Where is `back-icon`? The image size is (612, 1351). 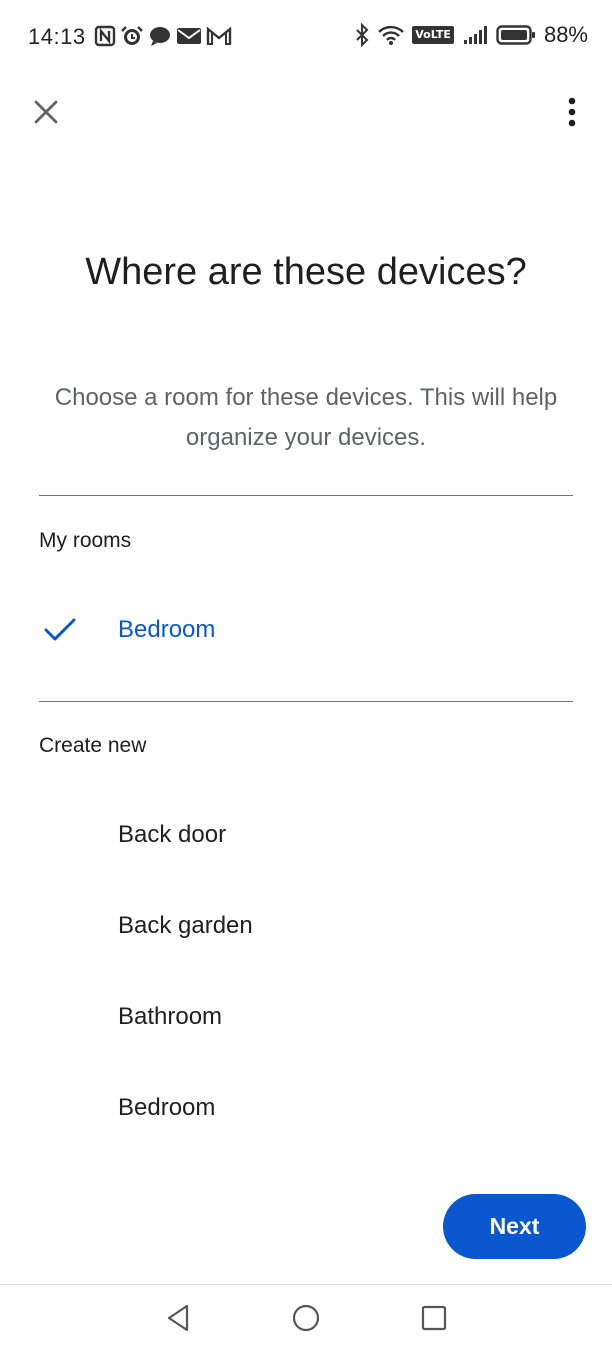
back-icon is located at coordinates (178, 1318).